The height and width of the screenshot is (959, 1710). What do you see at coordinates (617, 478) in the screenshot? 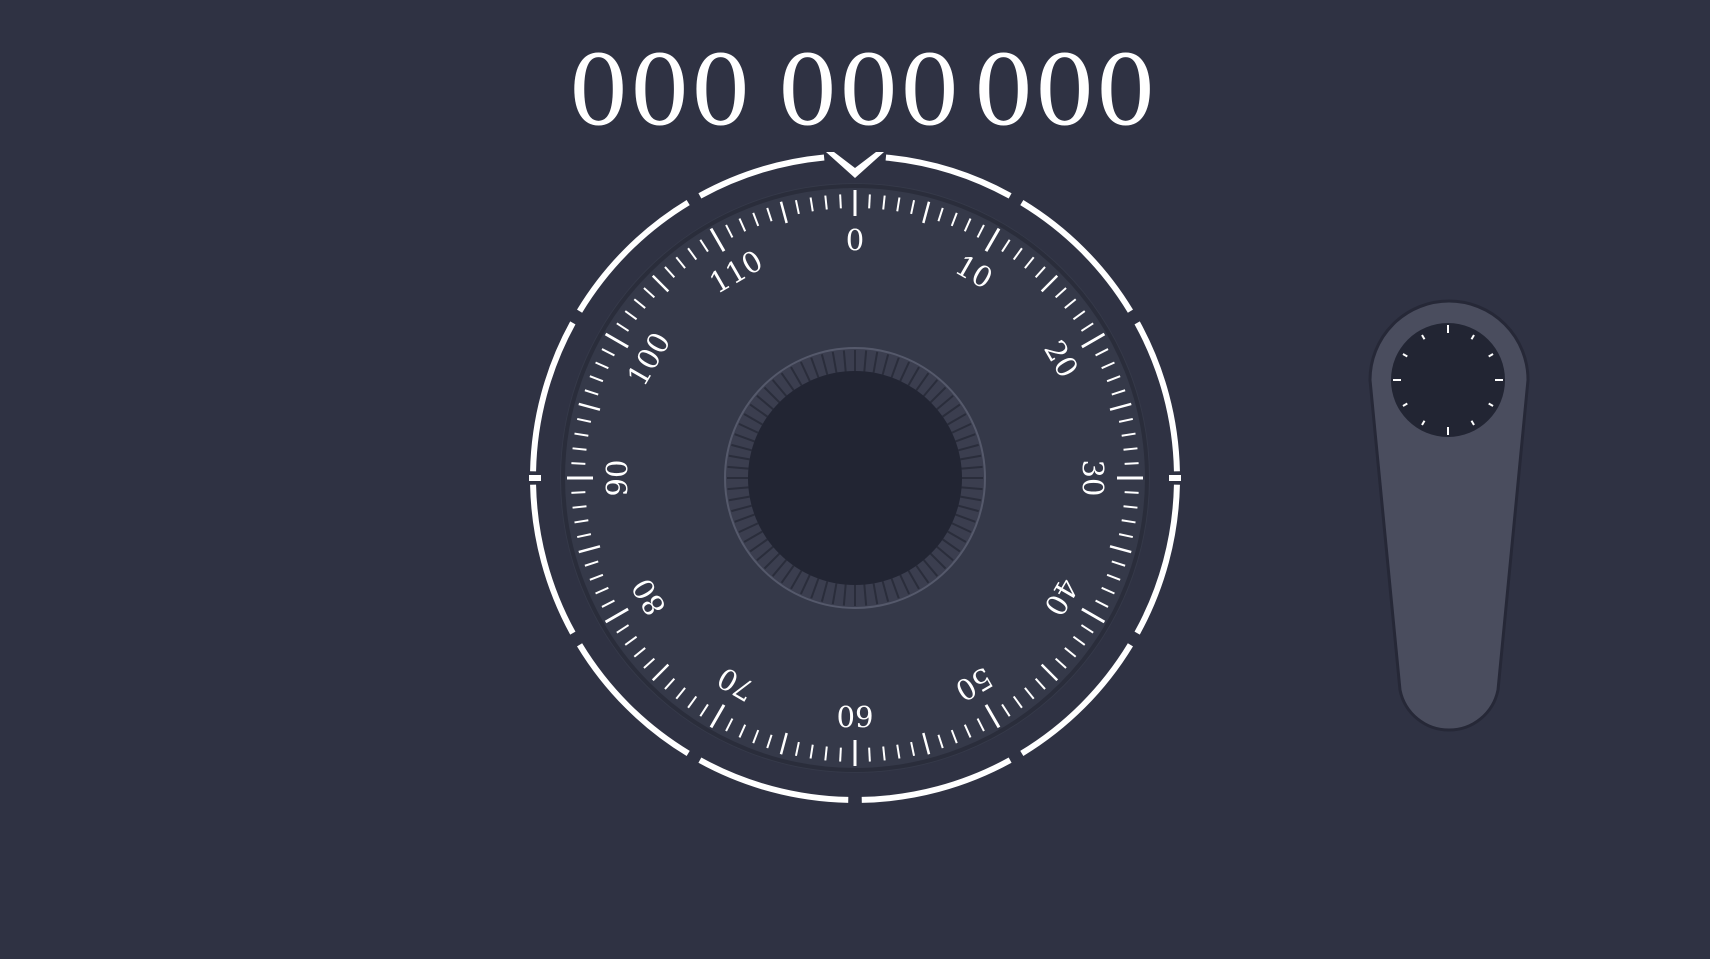
I see `dial-label-90: 90` at bounding box center [617, 478].